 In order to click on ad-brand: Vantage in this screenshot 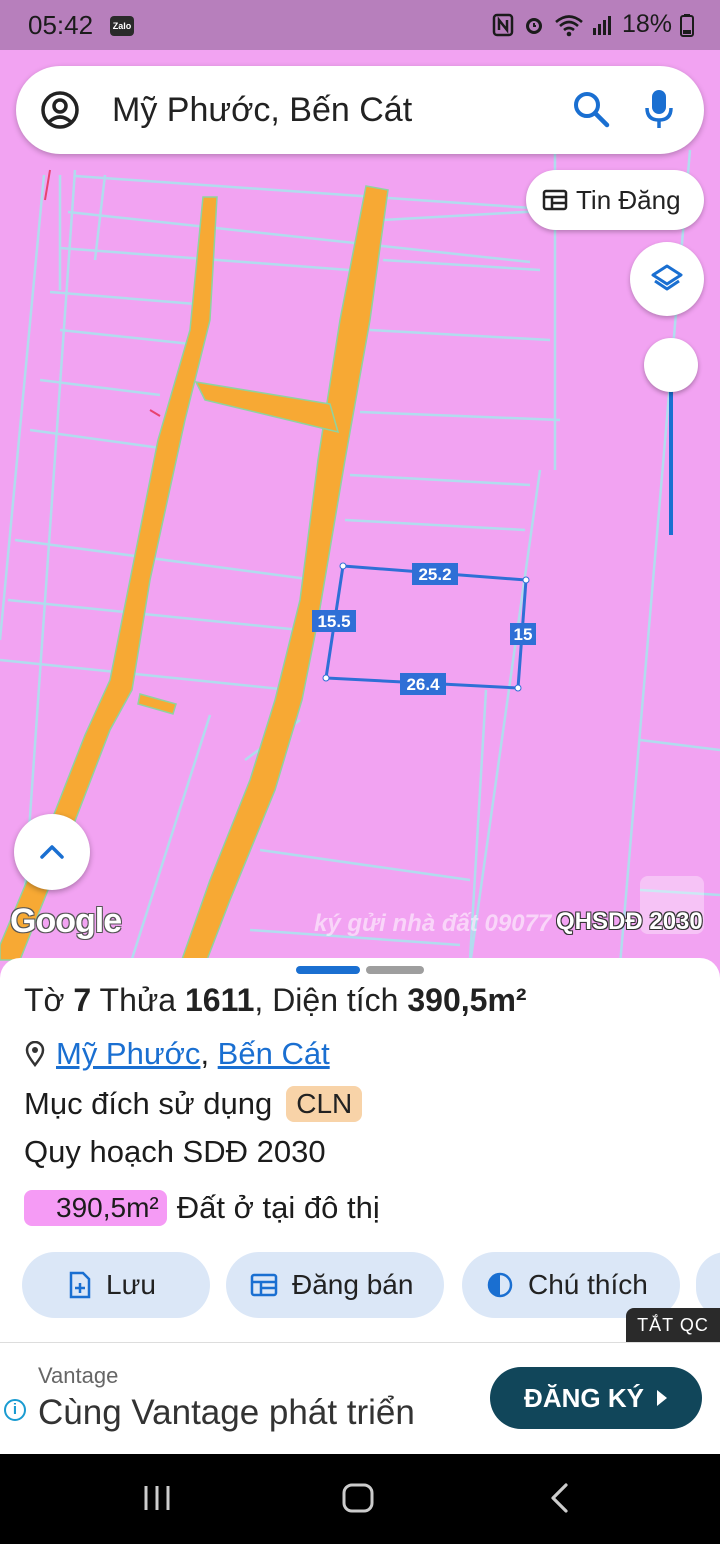, I will do `click(78, 1375)`.